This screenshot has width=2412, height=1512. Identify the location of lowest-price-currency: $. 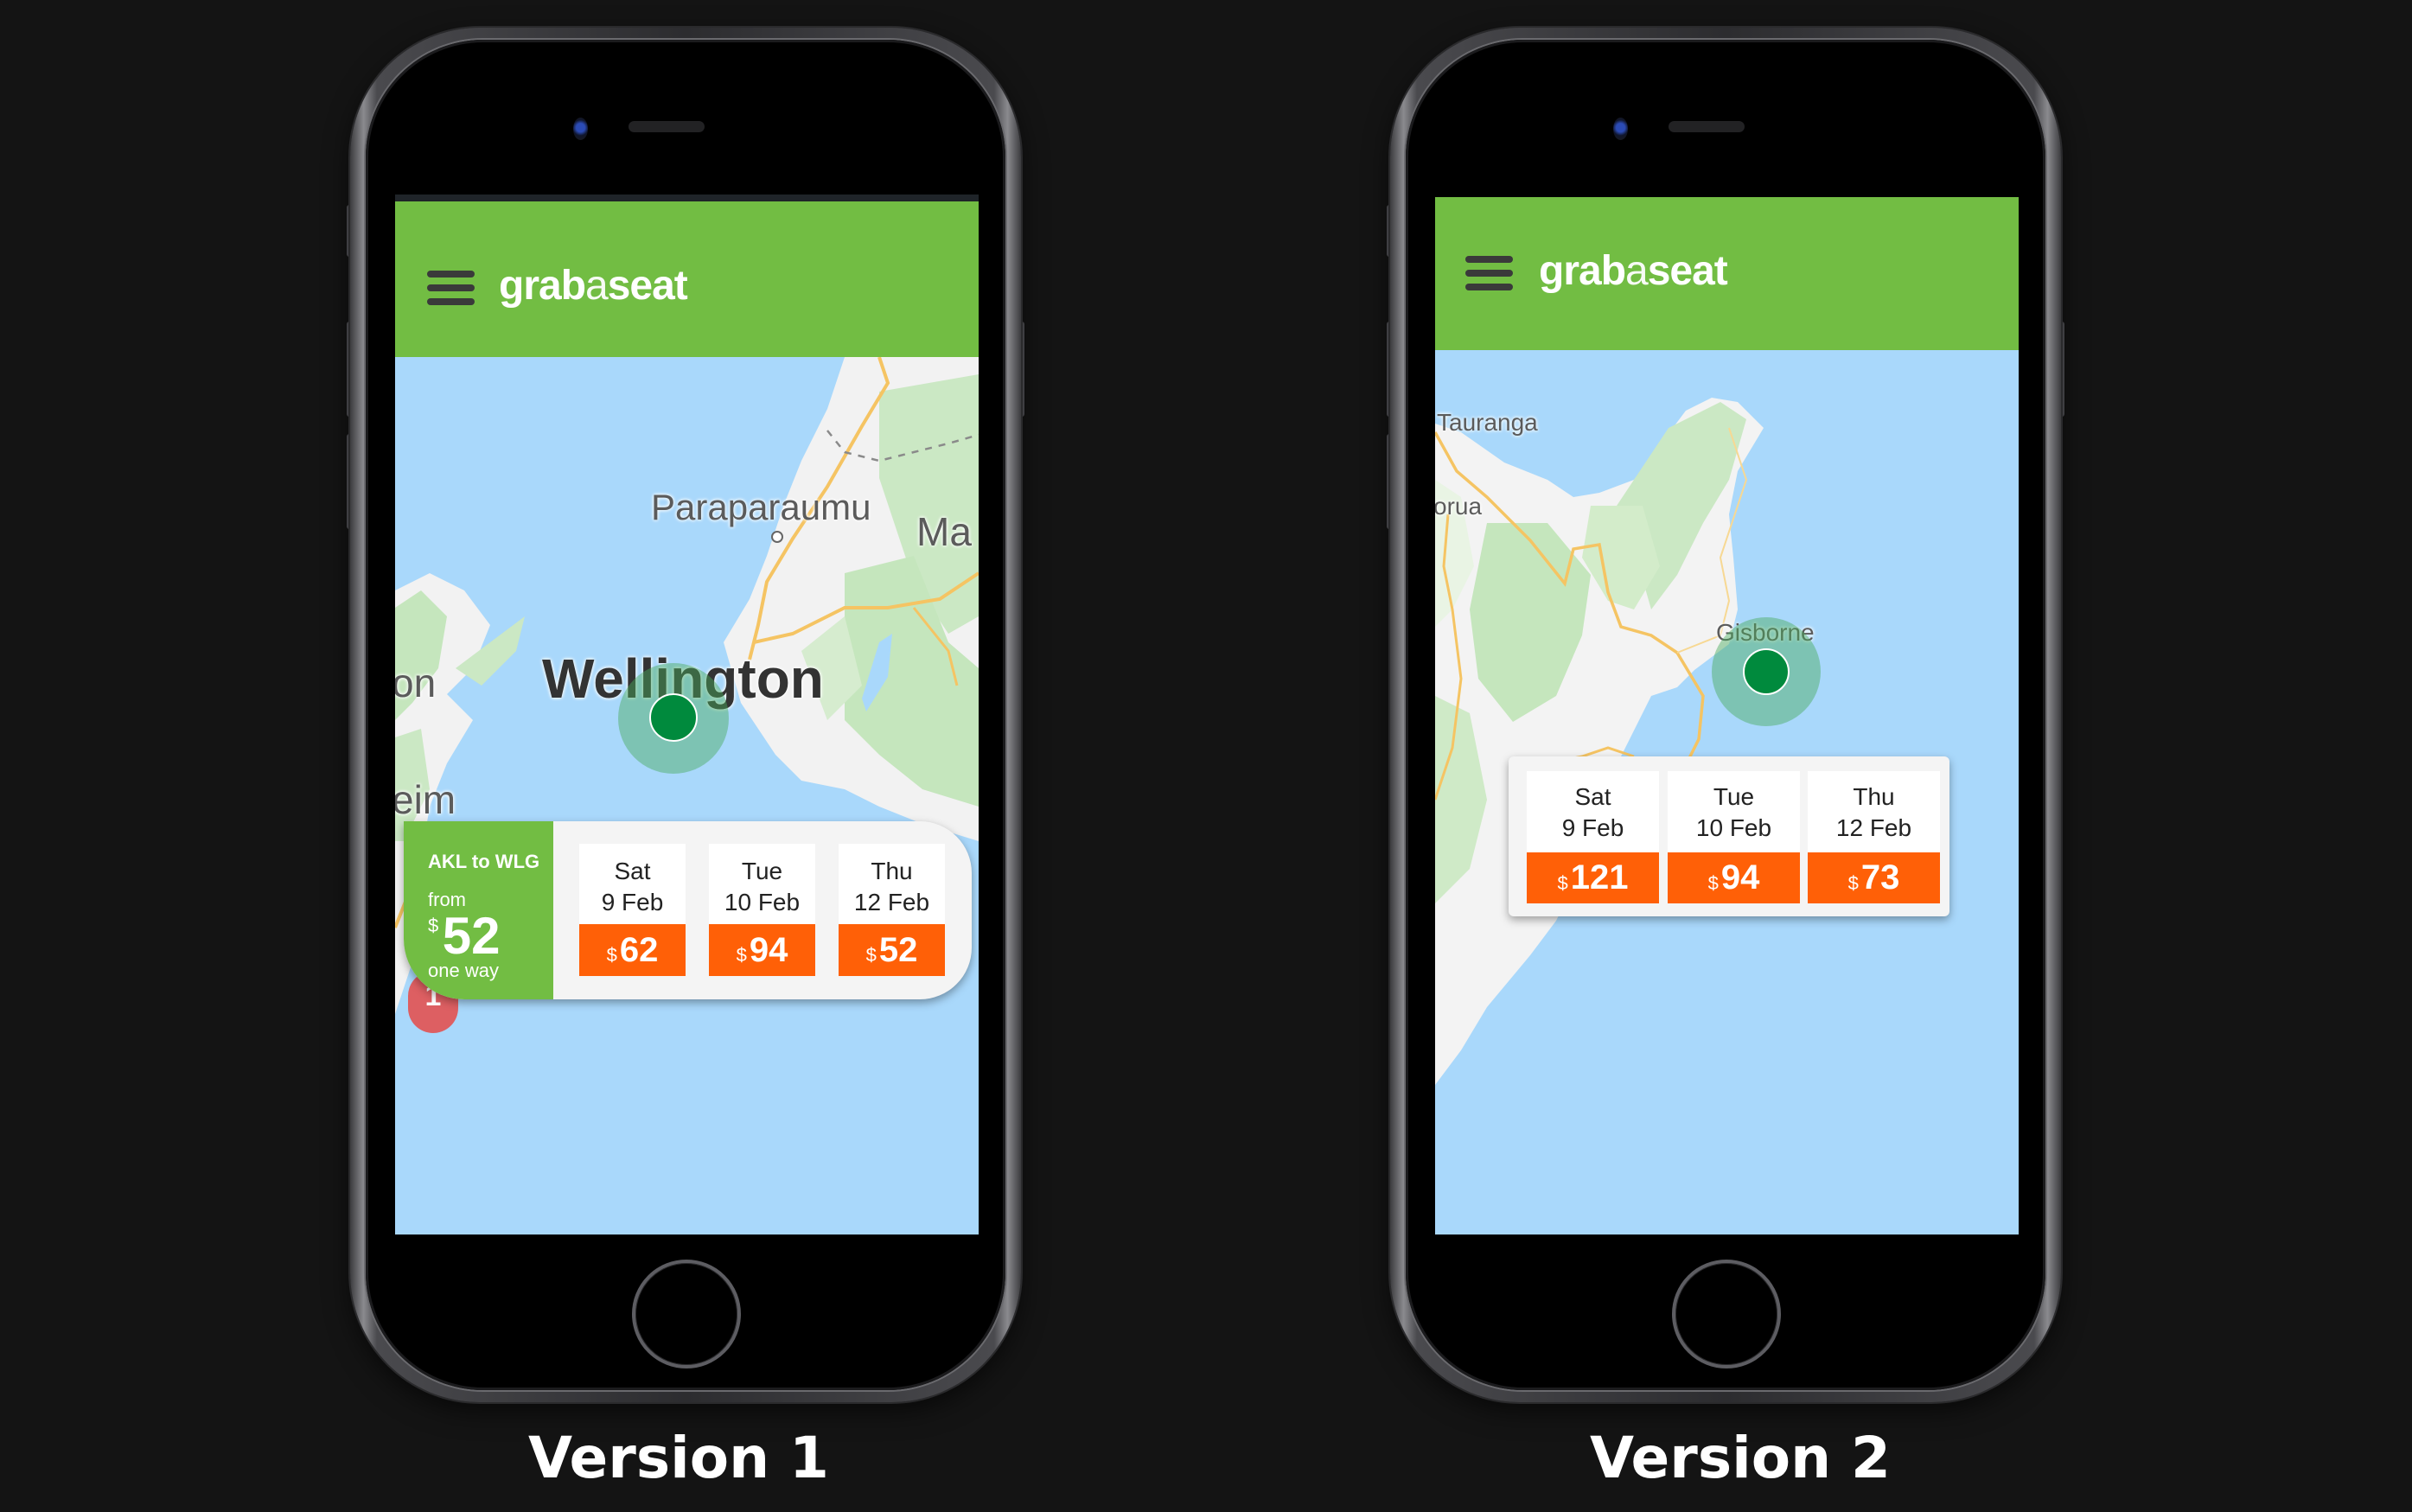
(433, 926).